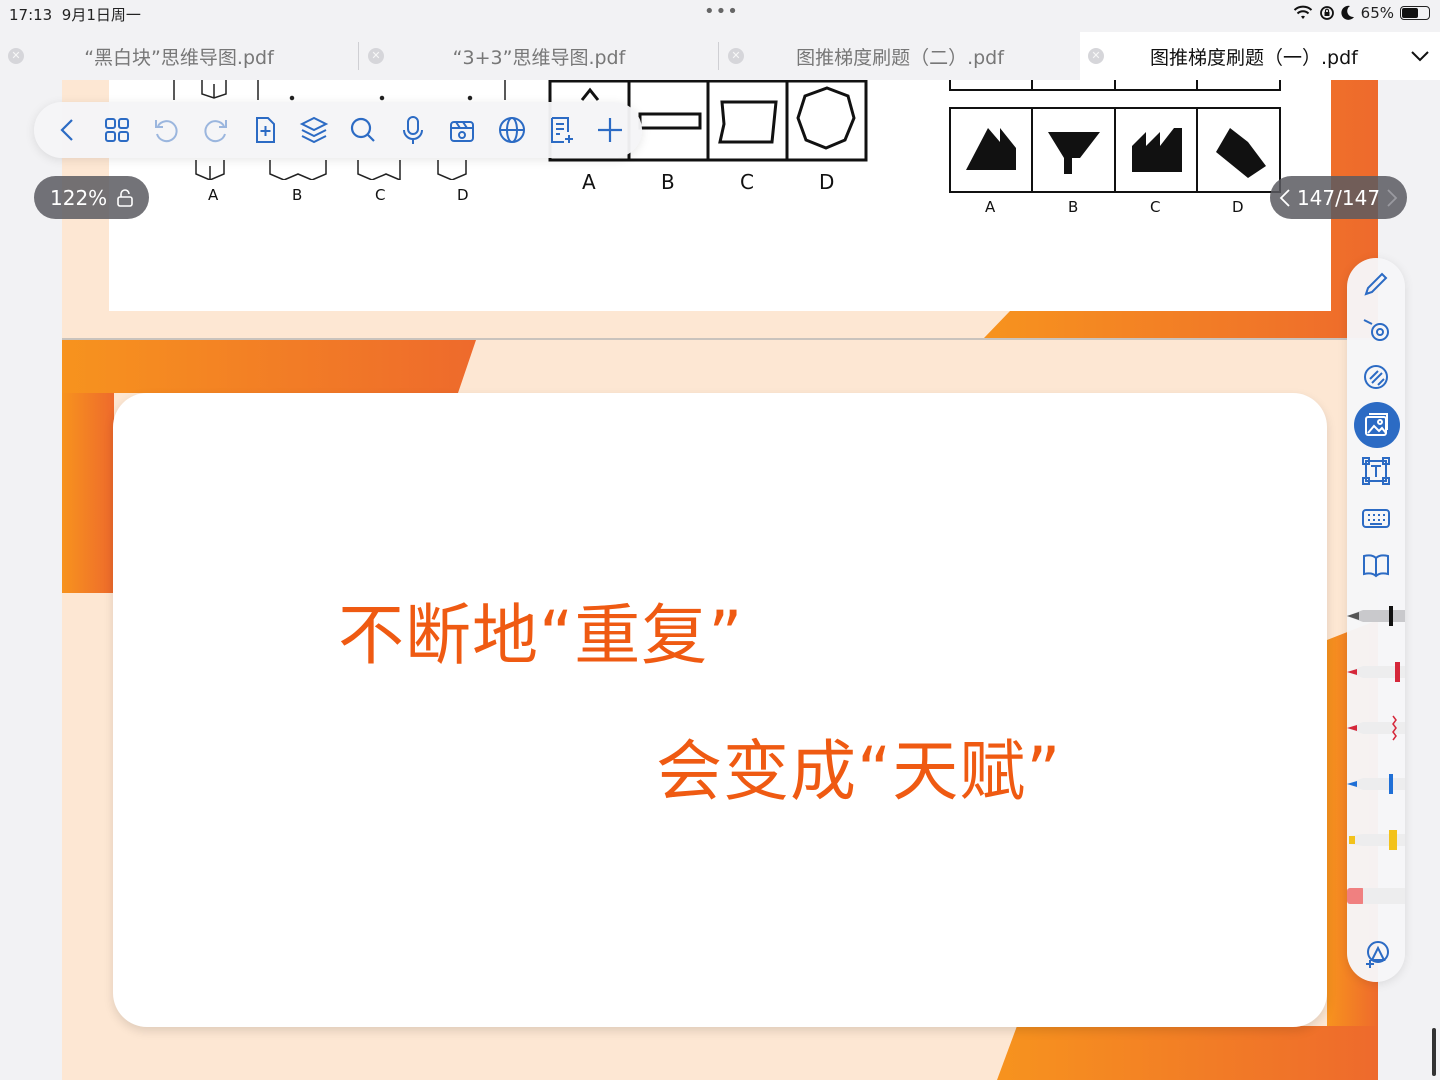 The image size is (1440, 1080). I want to click on status-right: 65%, so click(1361, 13).